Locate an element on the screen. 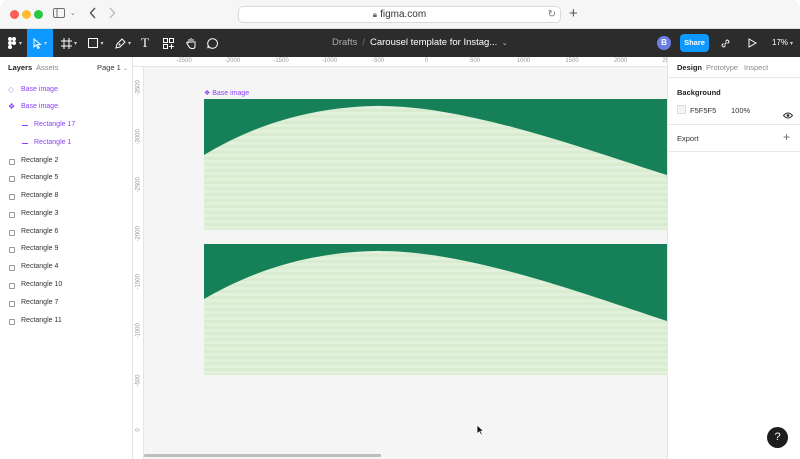 The image size is (800, 459). layer-row: Rectangle 9 is located at coordinates (66, 249).